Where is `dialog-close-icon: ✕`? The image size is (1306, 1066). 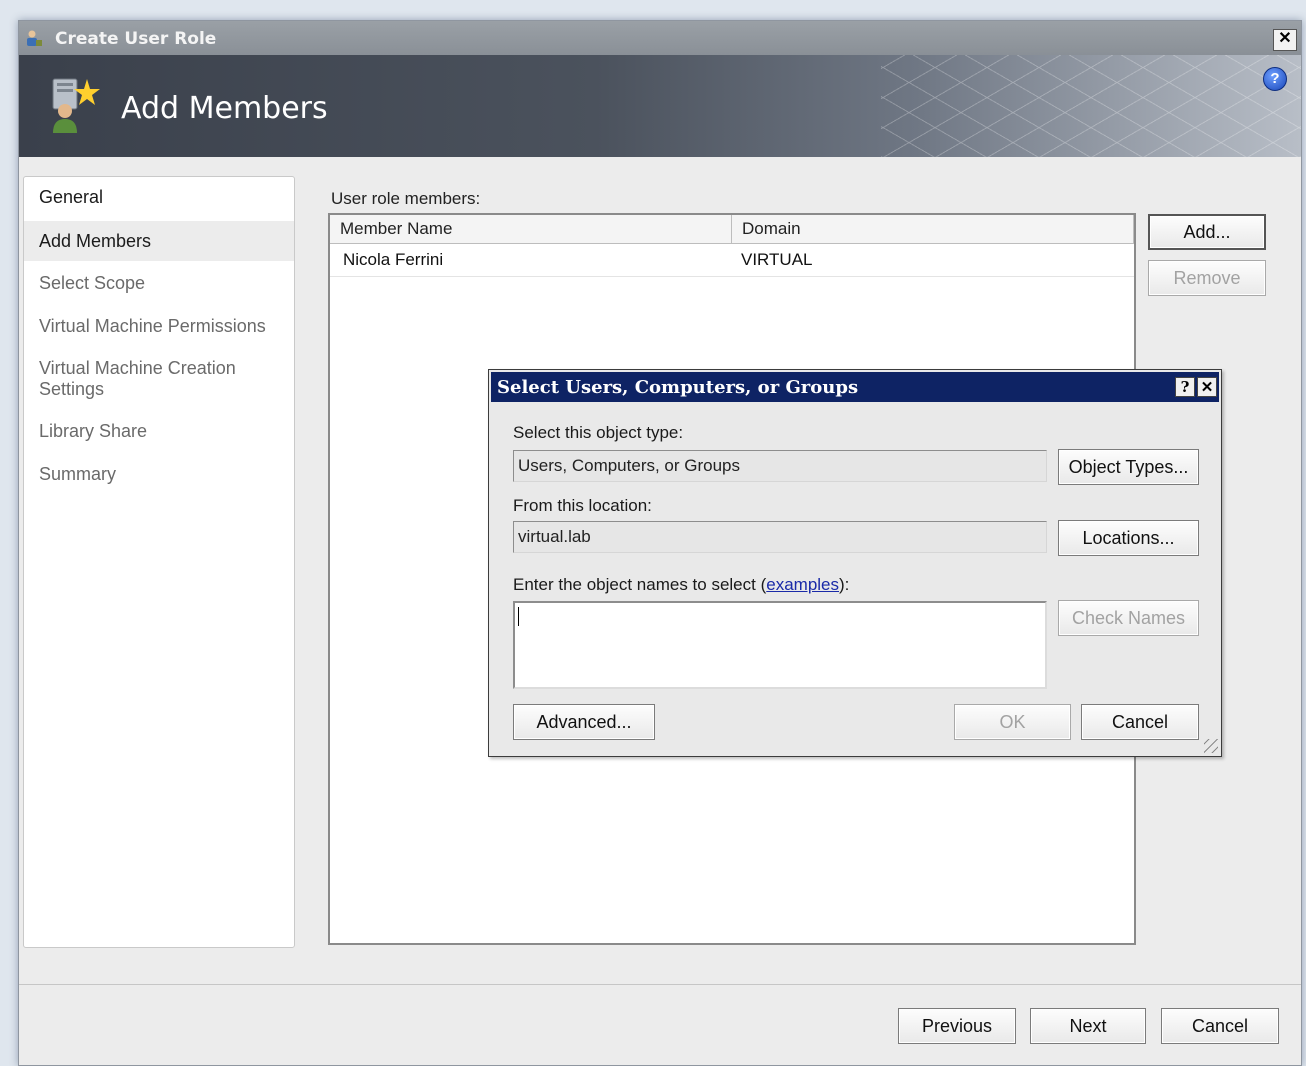
dialog-close-icon: ✕ is located at coordinates (1207, 387).